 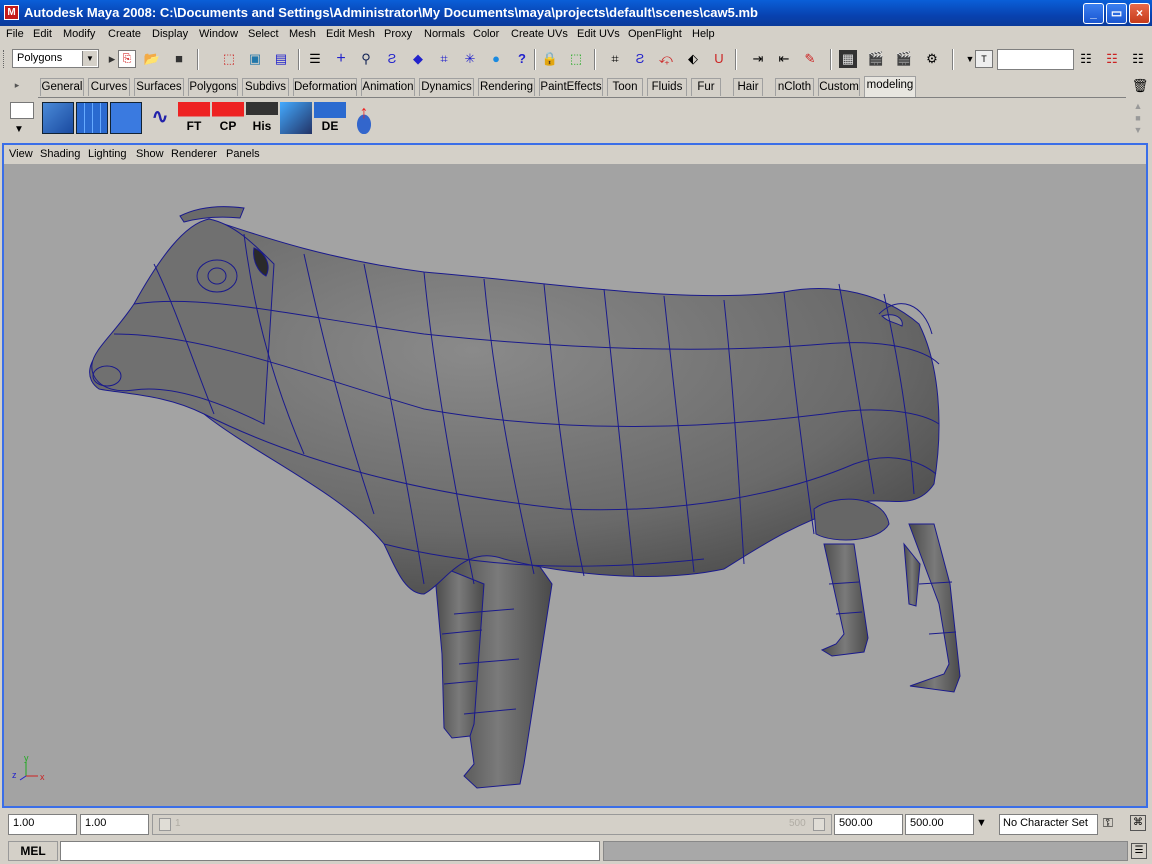 What do you see at coordinates (109, 87) in the screenshot?
I see `shelf-tab-curves: Curves` at bounding box center [109, 87].